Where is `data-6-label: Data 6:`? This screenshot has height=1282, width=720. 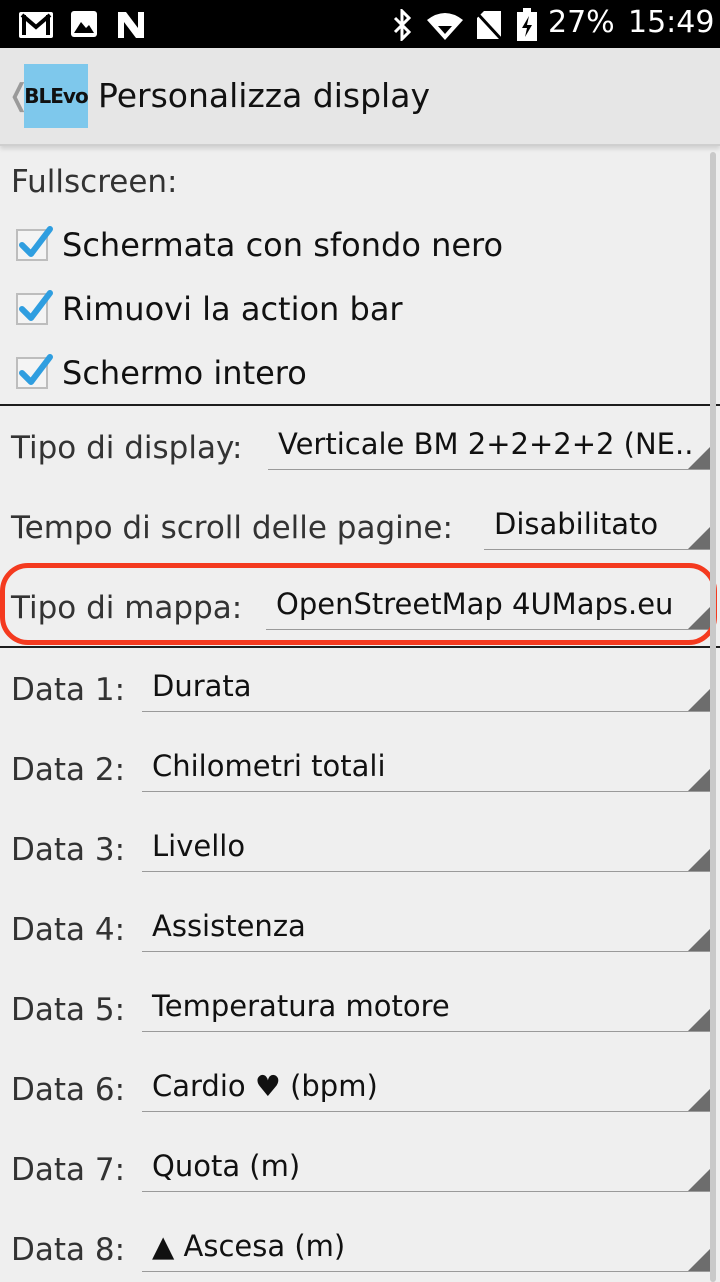 data-6-label: Data 6: is located at coordinates (68, 1090).